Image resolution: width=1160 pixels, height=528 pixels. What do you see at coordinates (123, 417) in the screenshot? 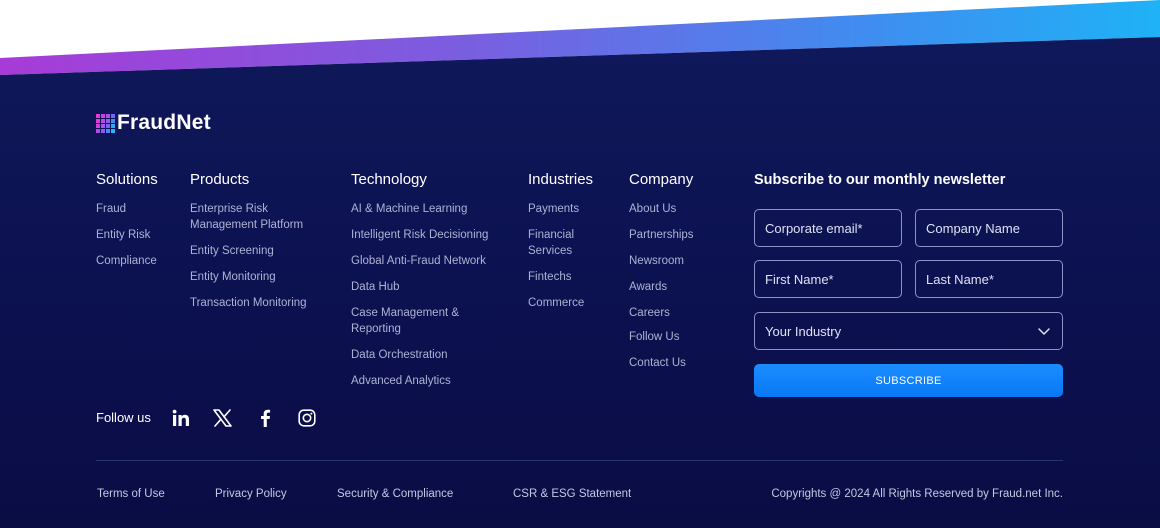
I see `follow-label: Follow us` at bounding box center [123, 417].